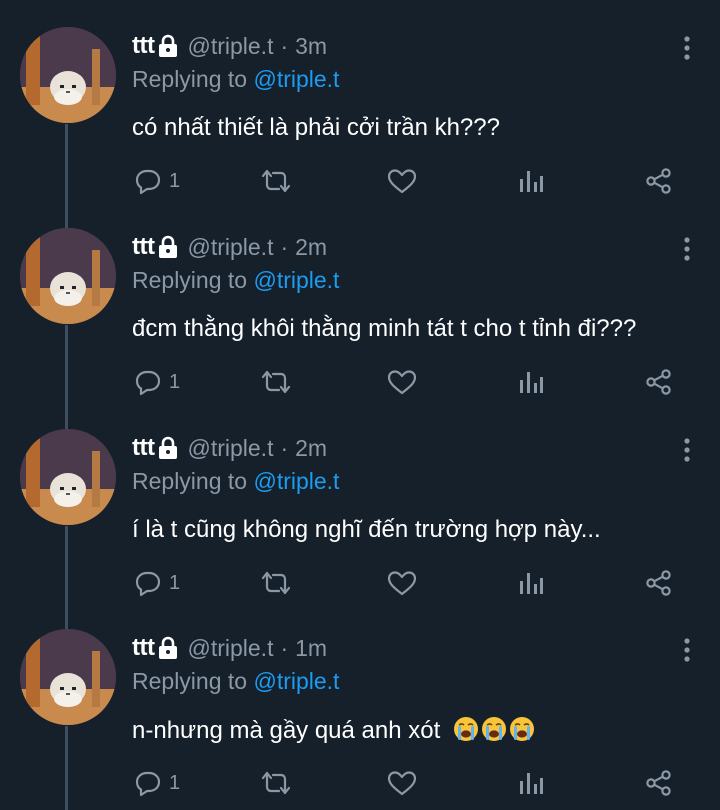 This screenshot has height=810, width=720. I want to click on tweet-text: có nhất thiết là phải cởi trần kh???, so click(316, 127).